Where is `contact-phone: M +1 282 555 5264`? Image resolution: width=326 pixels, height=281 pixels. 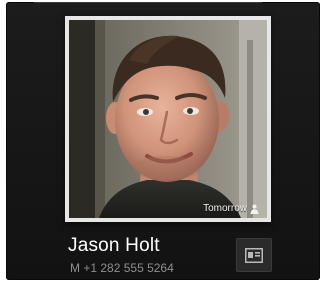 contact-phone: M +1 282 555 5264 is located at coordinates (122, 268).